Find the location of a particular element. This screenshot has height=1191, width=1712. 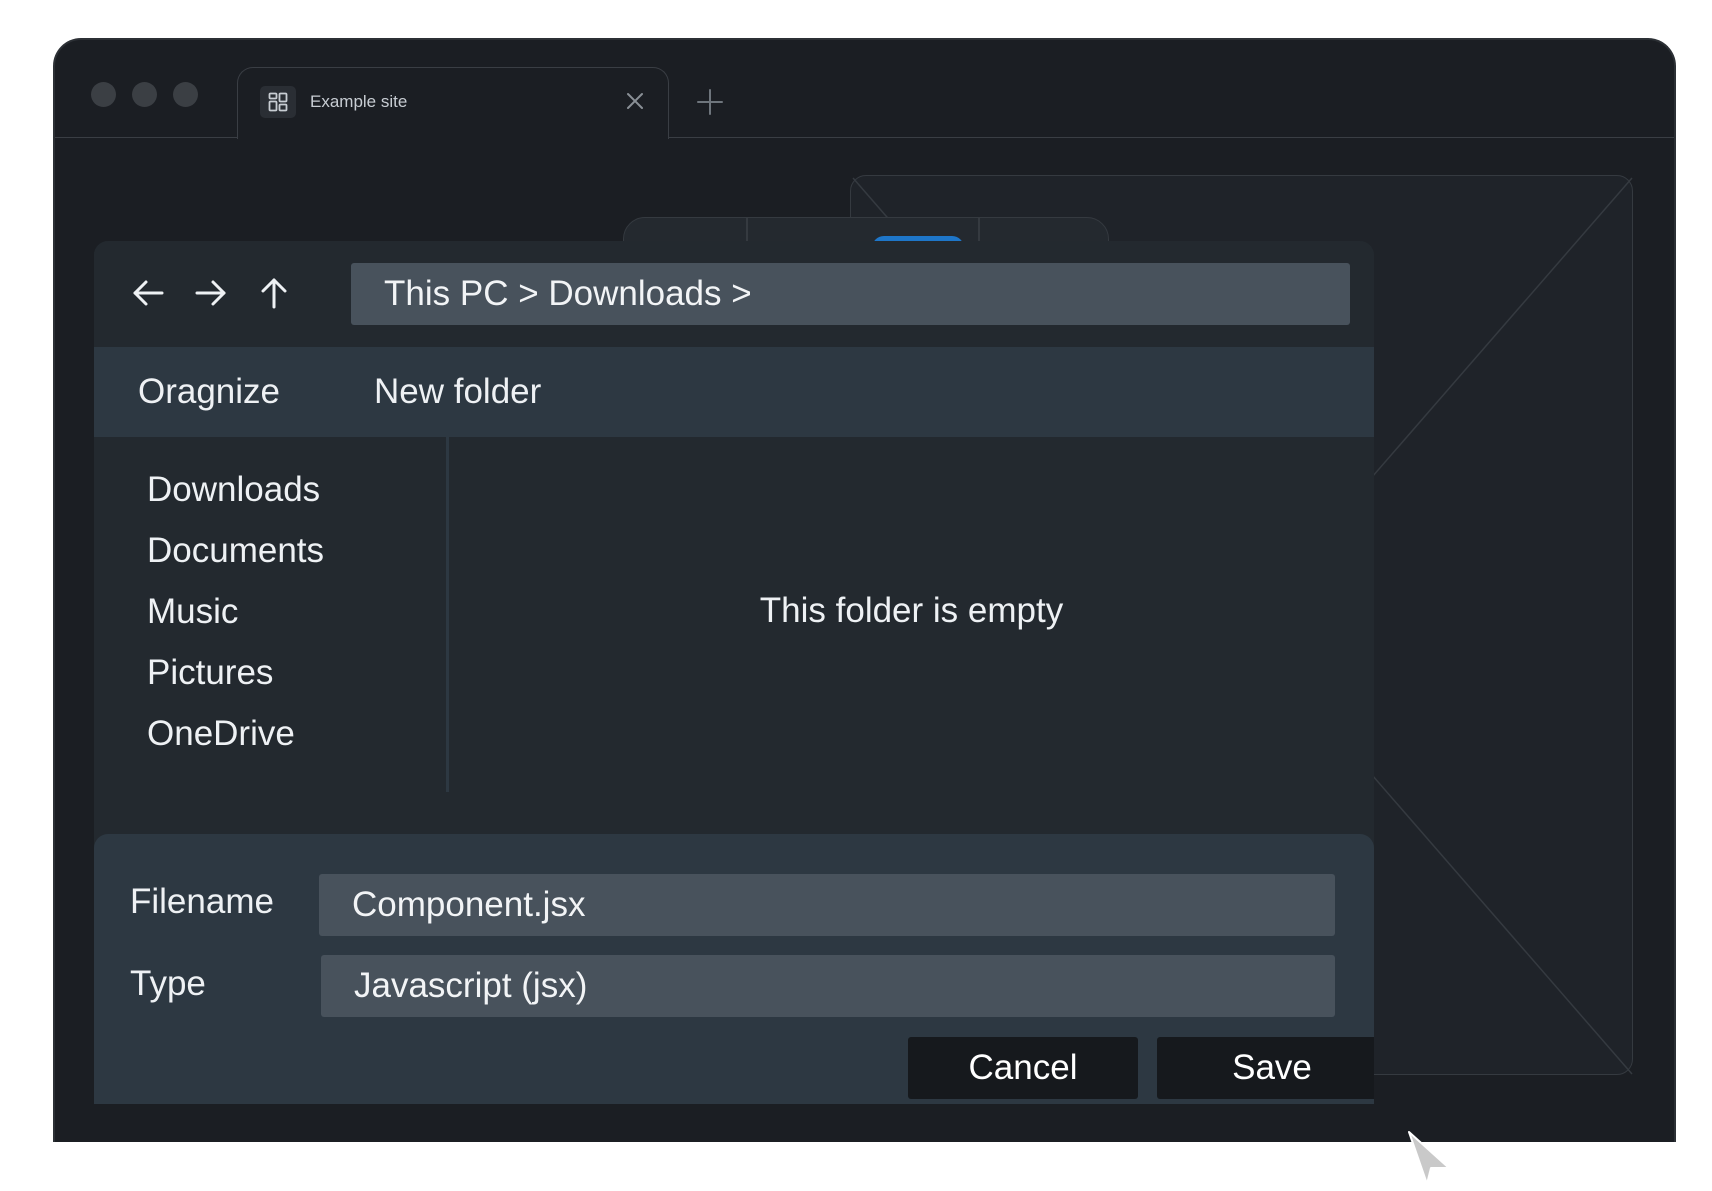

empty-folder-message: This folder is empty is located at coordinates (911, 610).